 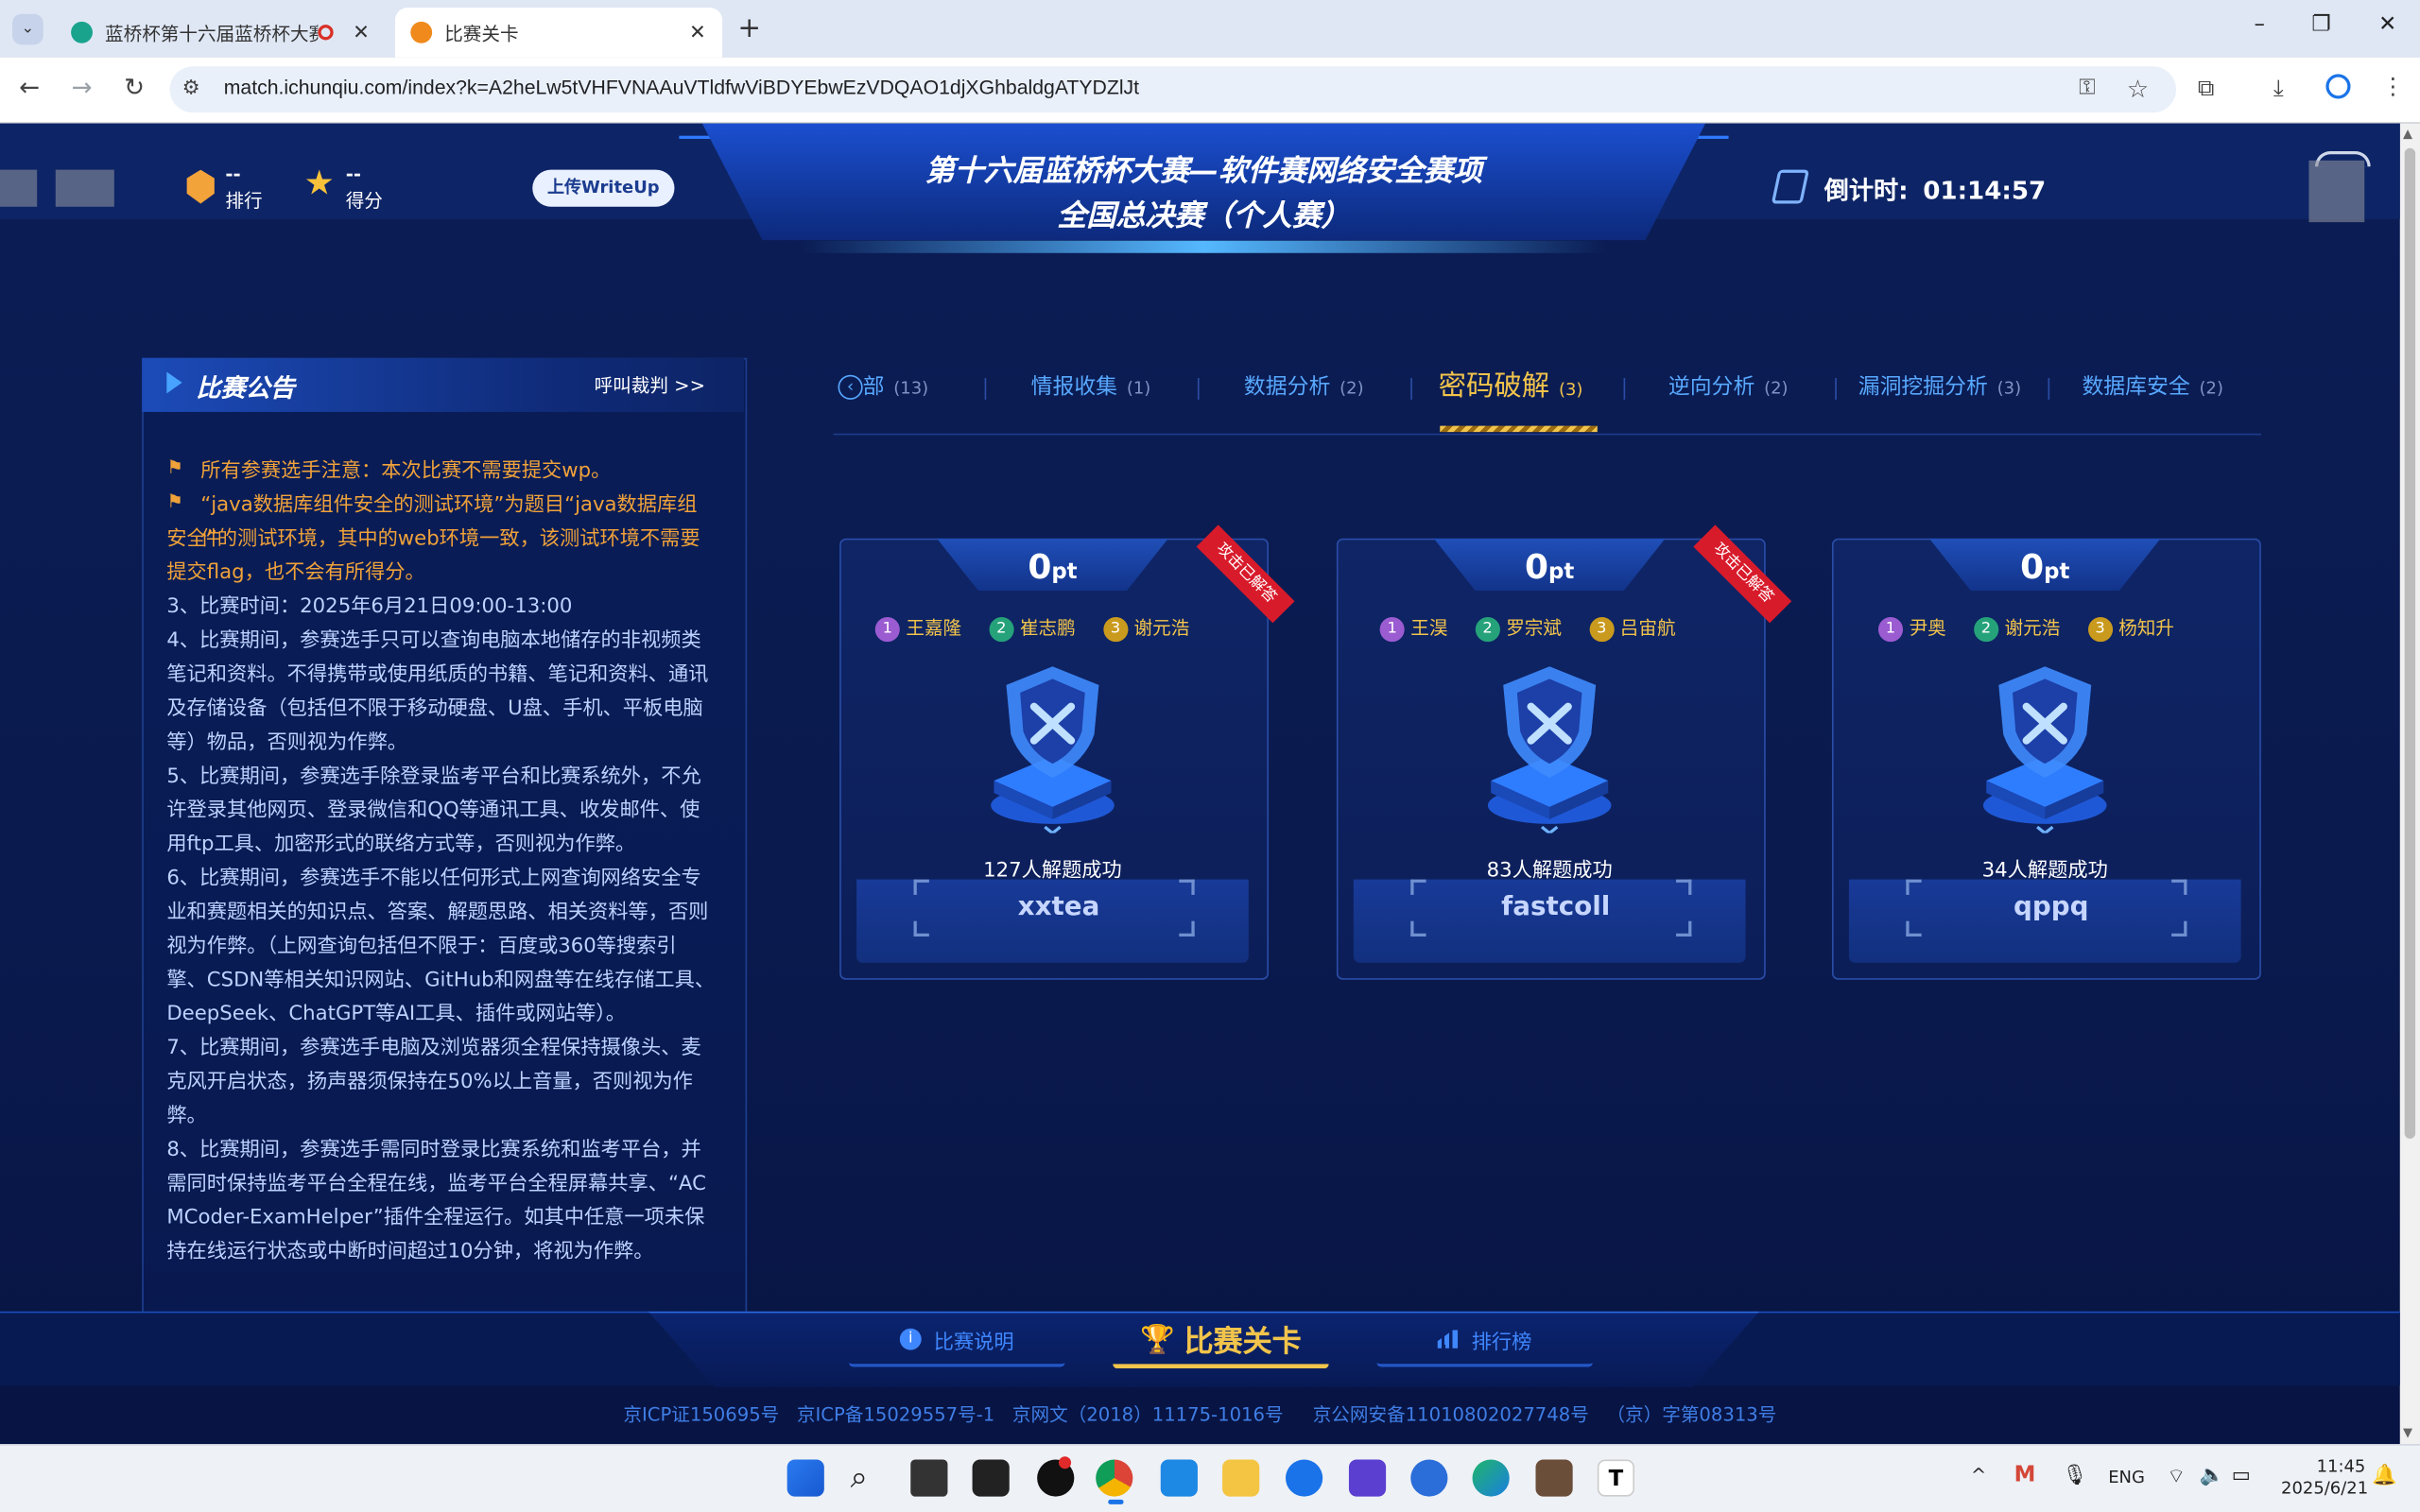 What do you see at coordinates (956, 1340) in the screenshot?
I see `rules-tab: i 比赛说明` at bounding box center [956, 1340].